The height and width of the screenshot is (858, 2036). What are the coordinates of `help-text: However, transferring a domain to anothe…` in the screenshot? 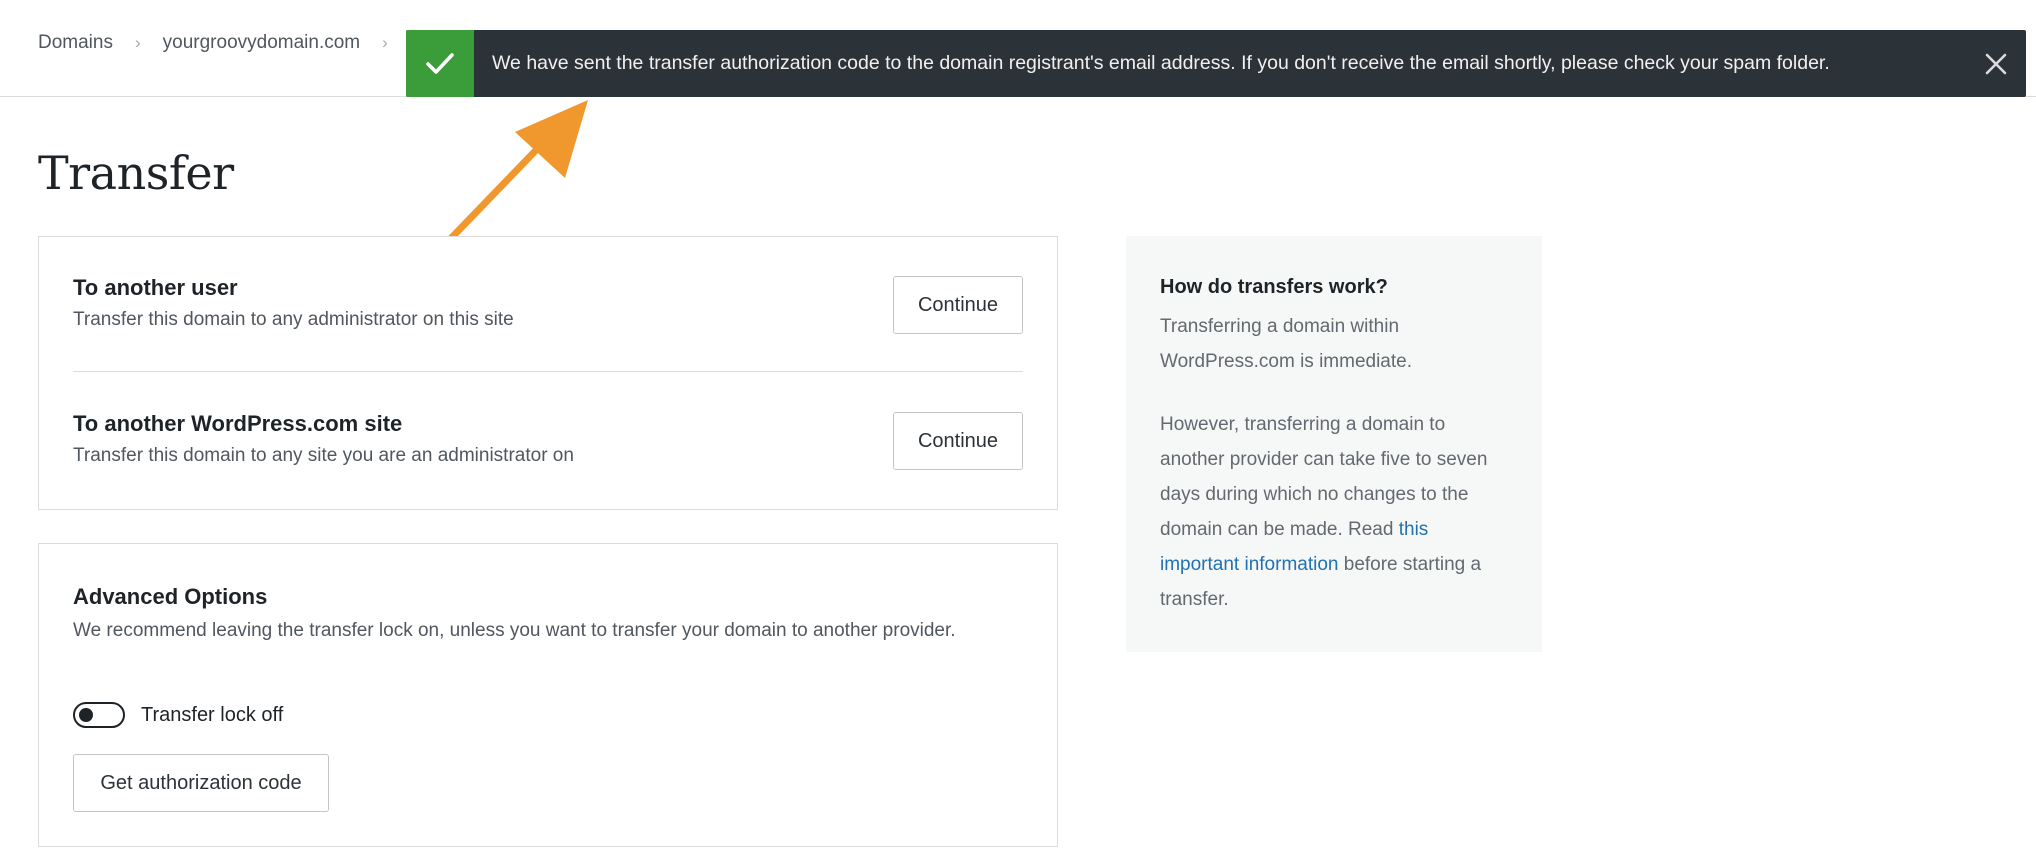 It's located at (1324, 477).